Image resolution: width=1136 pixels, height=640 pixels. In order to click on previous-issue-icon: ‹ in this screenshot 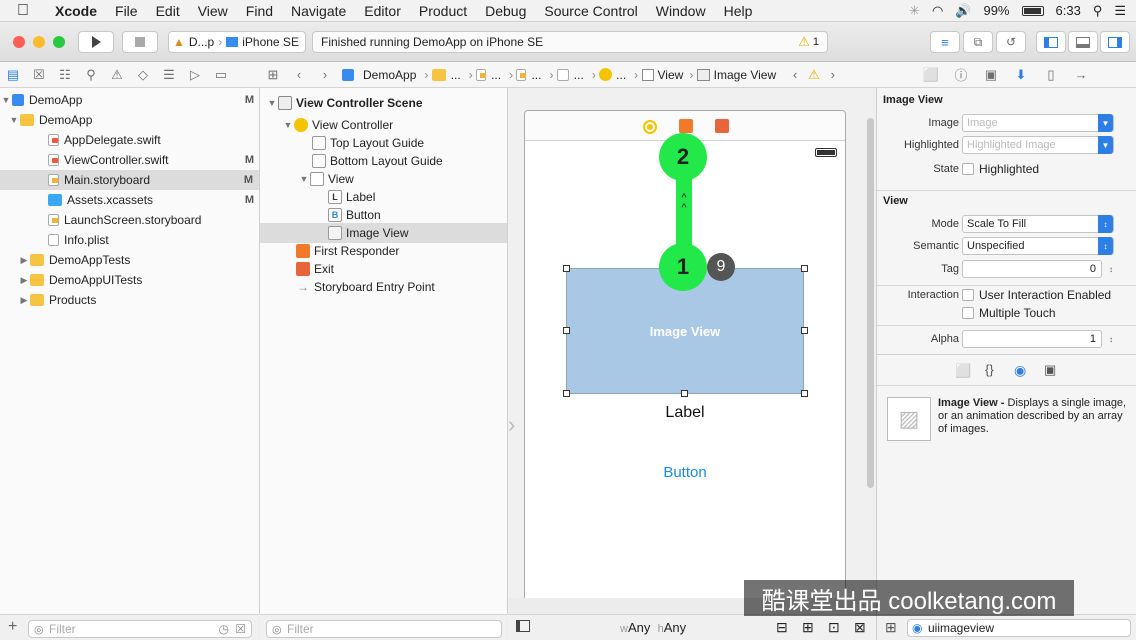, I will do `click(795, 74)`.